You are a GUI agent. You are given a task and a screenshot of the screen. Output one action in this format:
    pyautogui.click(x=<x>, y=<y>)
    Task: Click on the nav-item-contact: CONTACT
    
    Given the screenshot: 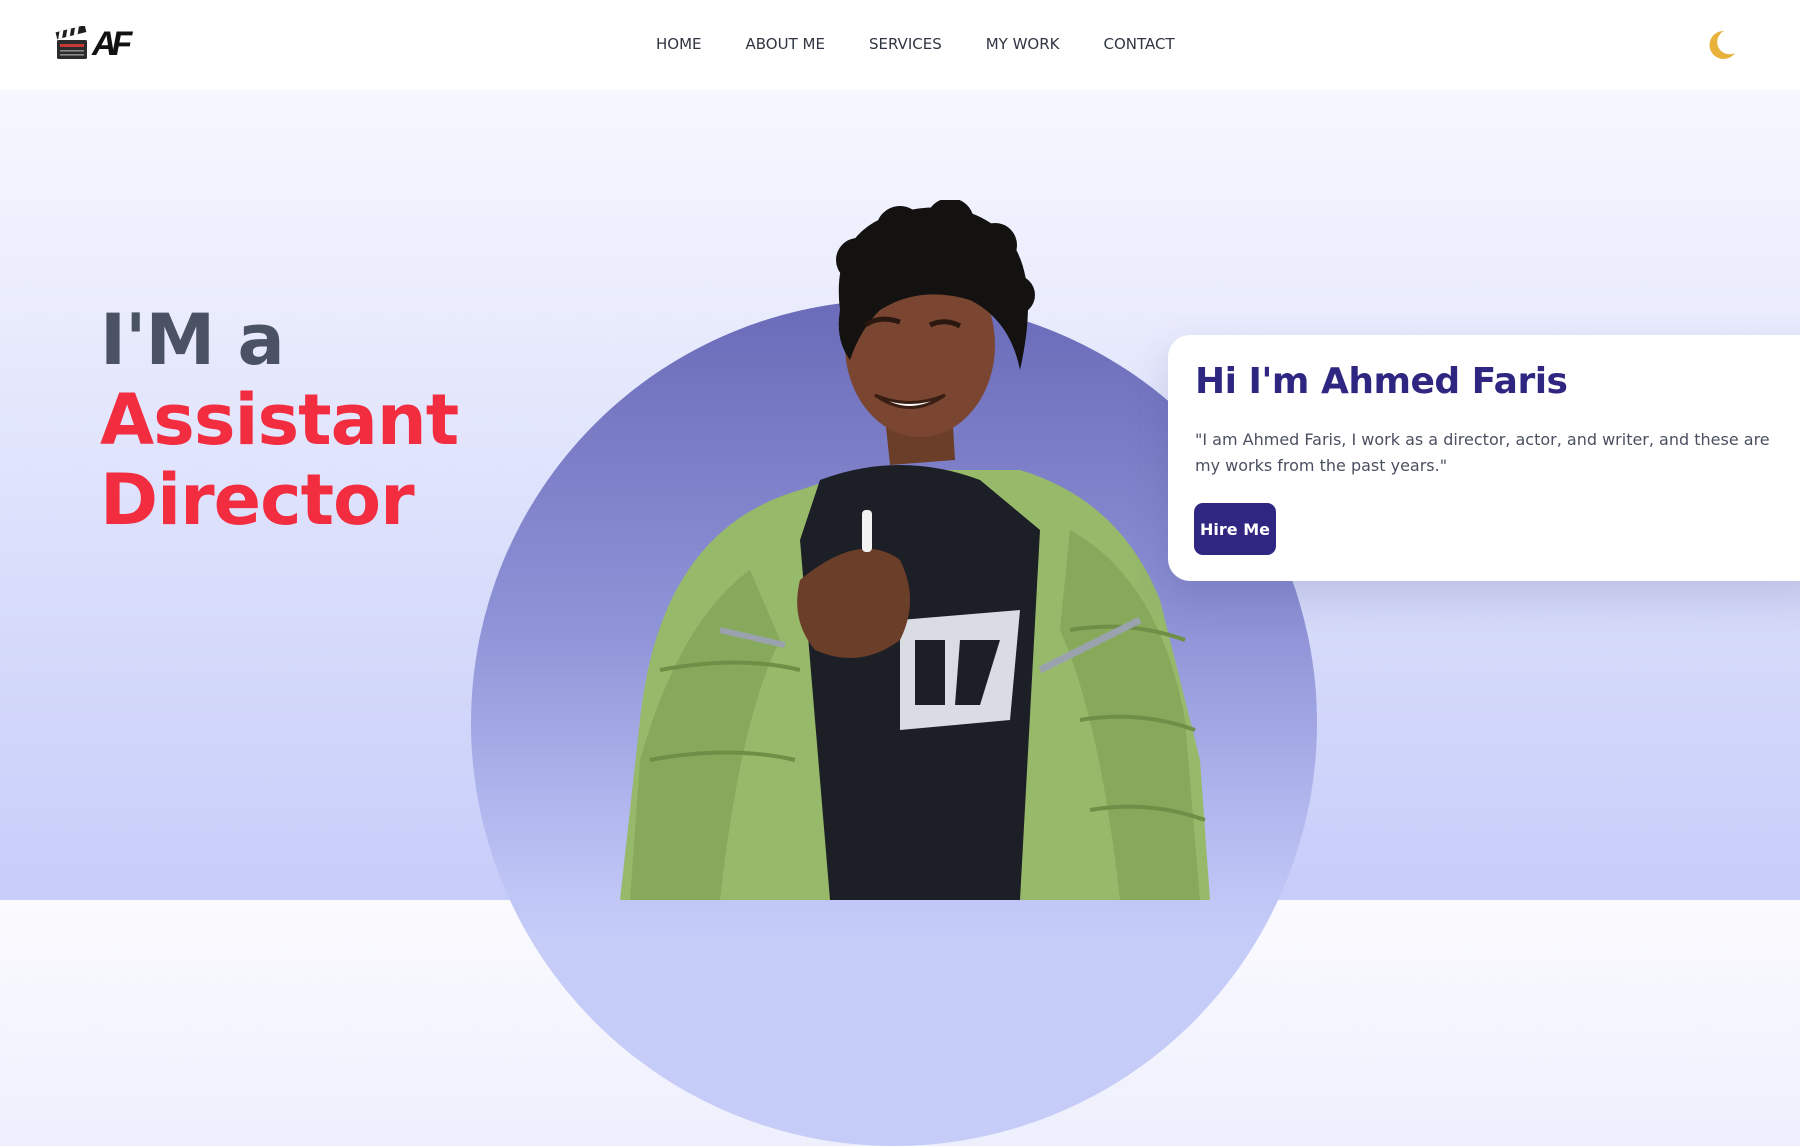 What is the action you would take?
    pyautogui.click(x=1139, y=44)
    